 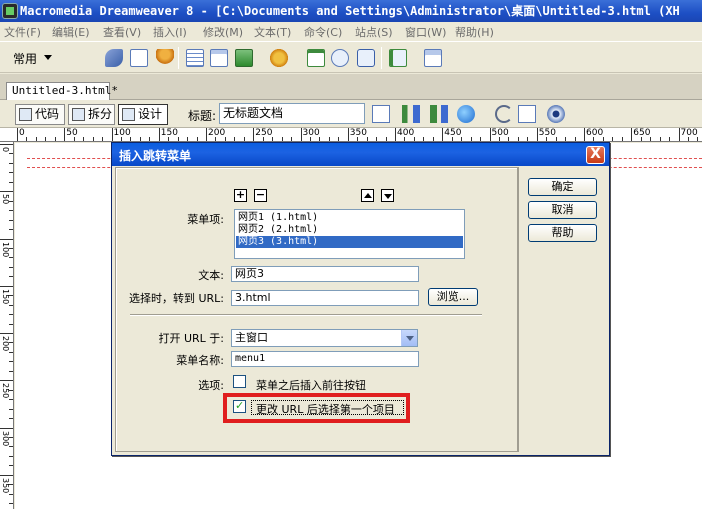 I want to click on date-icon, so click(x=316, y=58).